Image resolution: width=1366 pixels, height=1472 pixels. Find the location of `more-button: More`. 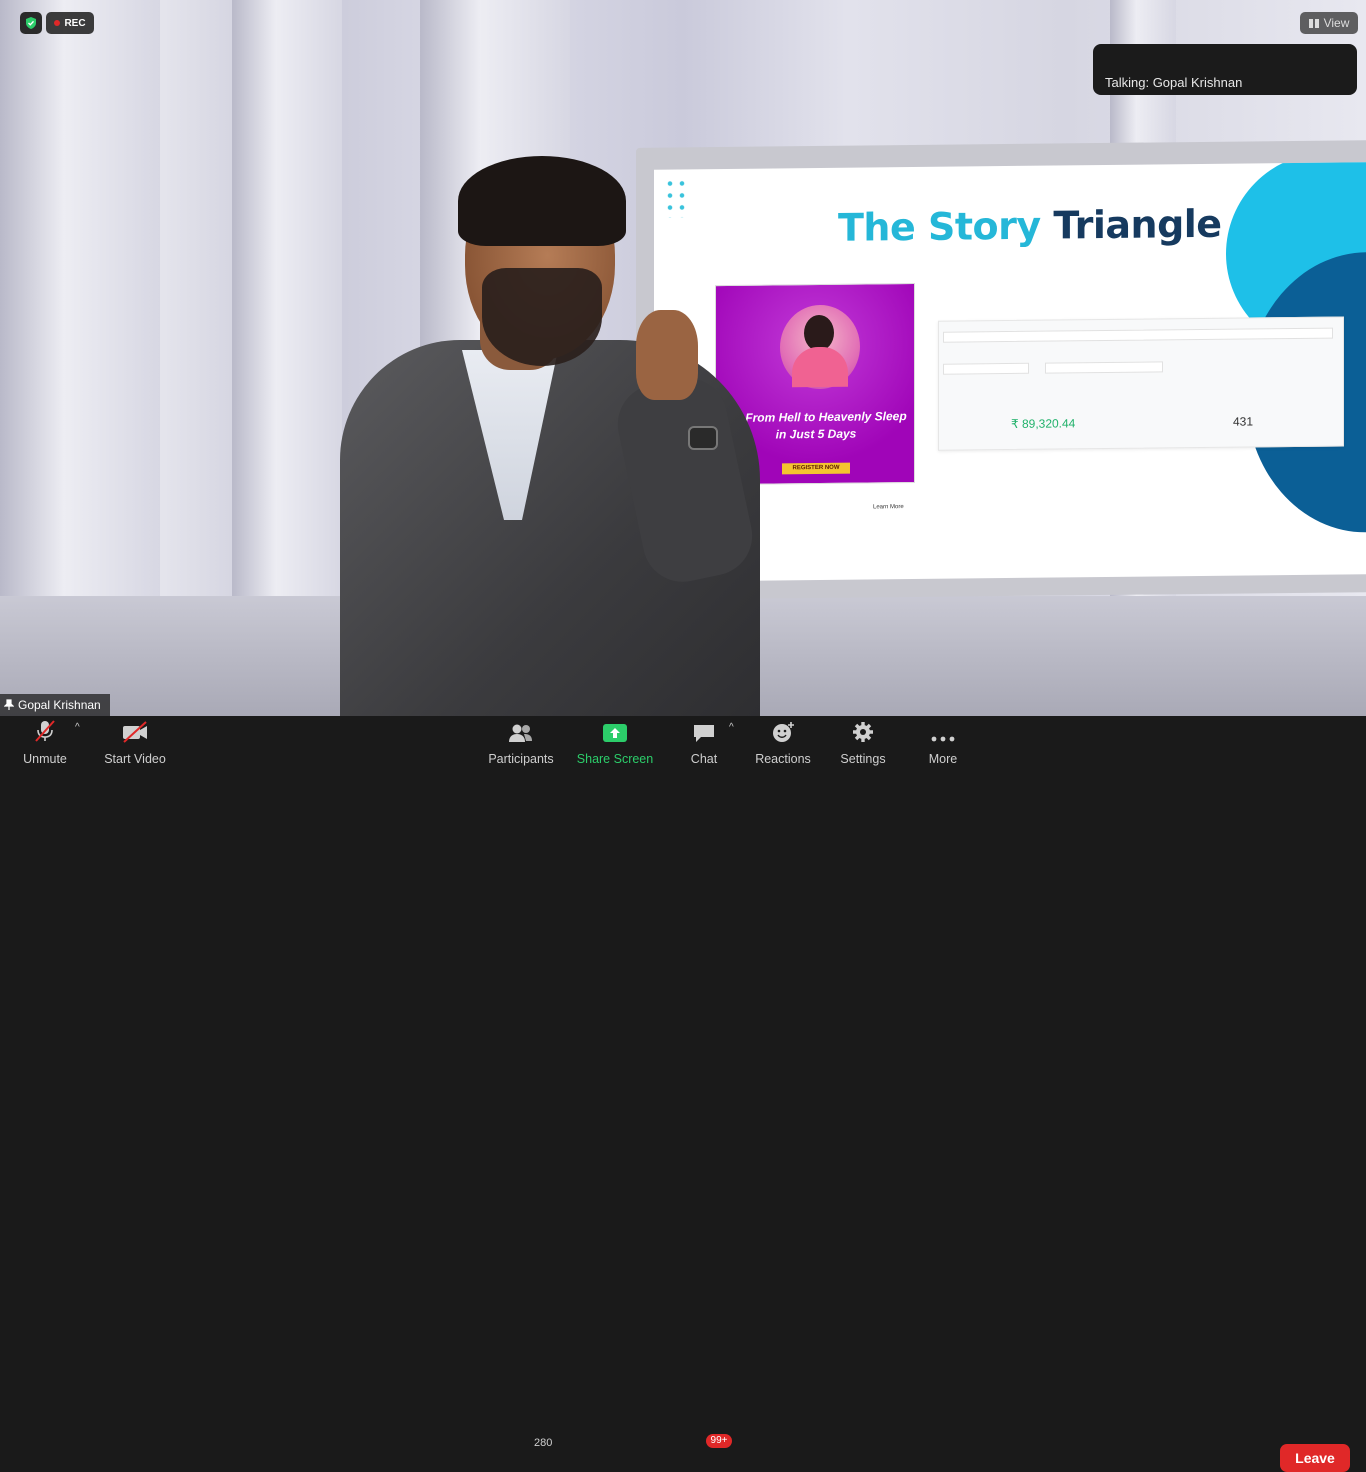

more-button: More is located at coordinates (943, 742).